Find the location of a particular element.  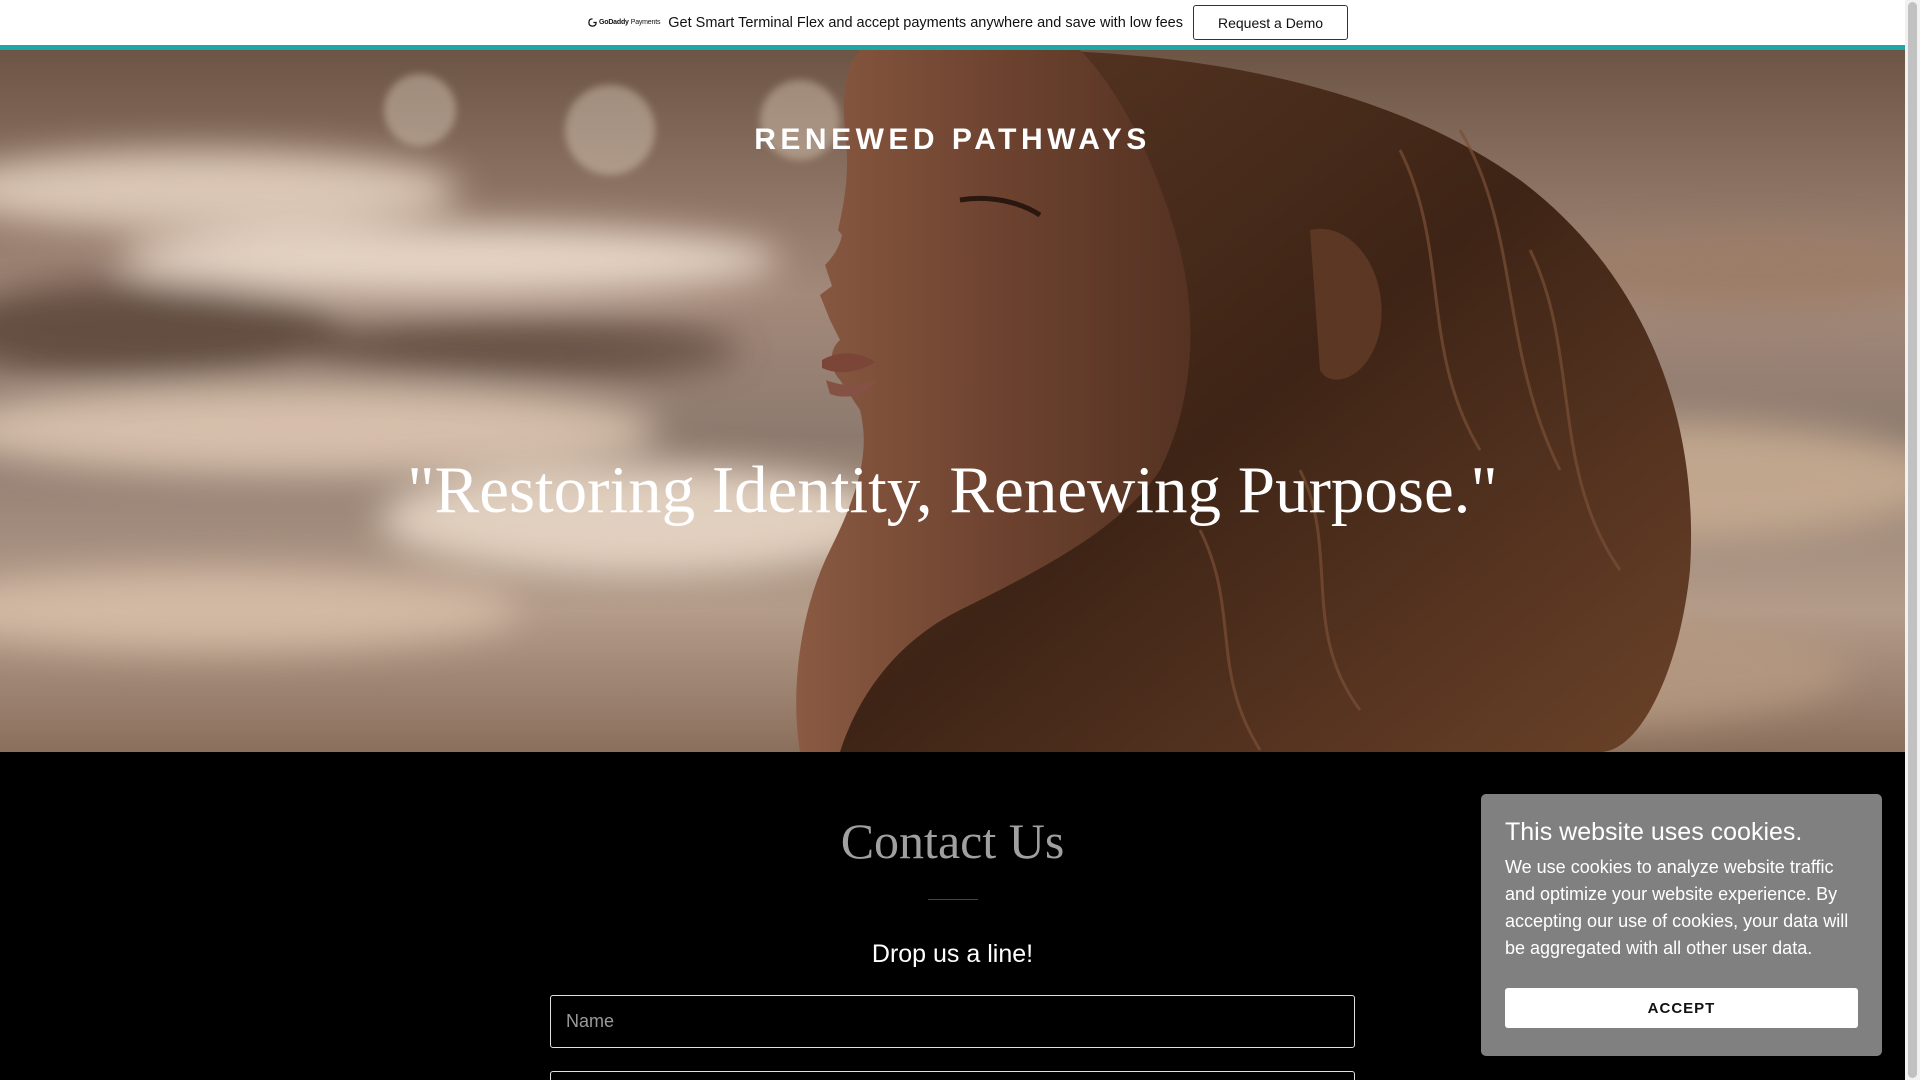

request-demo-button: Request a Demo is located at coordinates (1270, 22).